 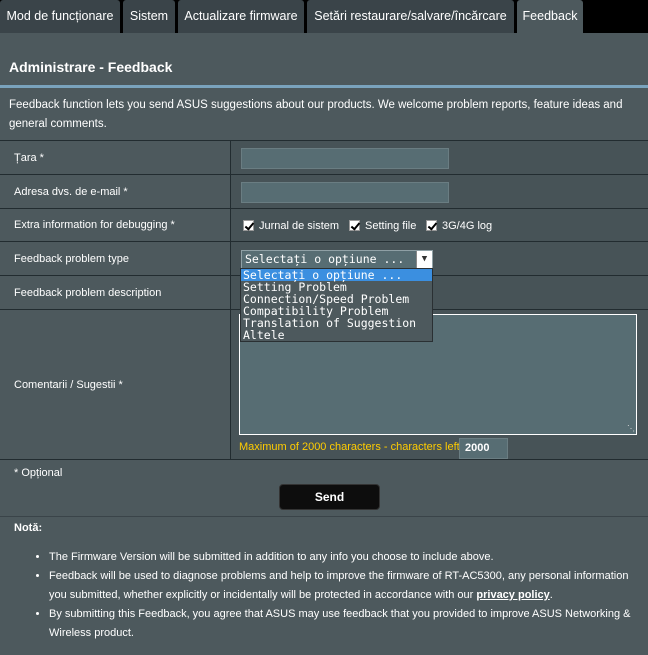 I want to click on problem-type-select: Selectați o opțiune ... ▼, so click(x=337, y=259).